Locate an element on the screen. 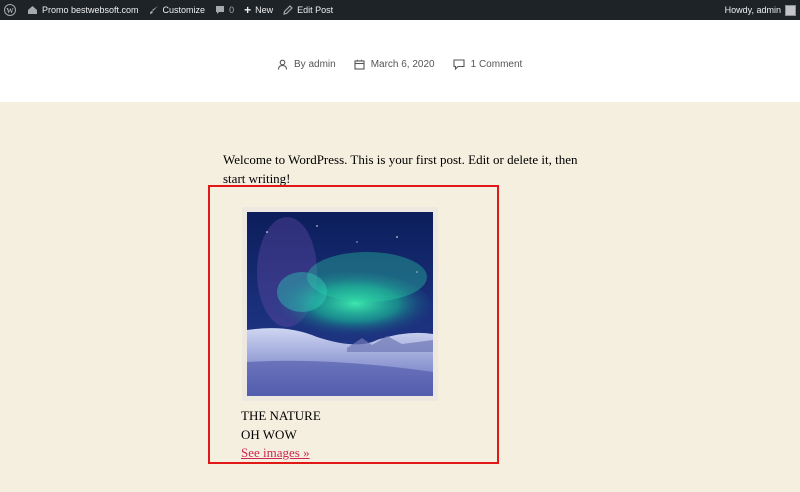 The height and width of the screenshot is (492, 800). wordpress-icon: W is located at coordinates (10, 10).